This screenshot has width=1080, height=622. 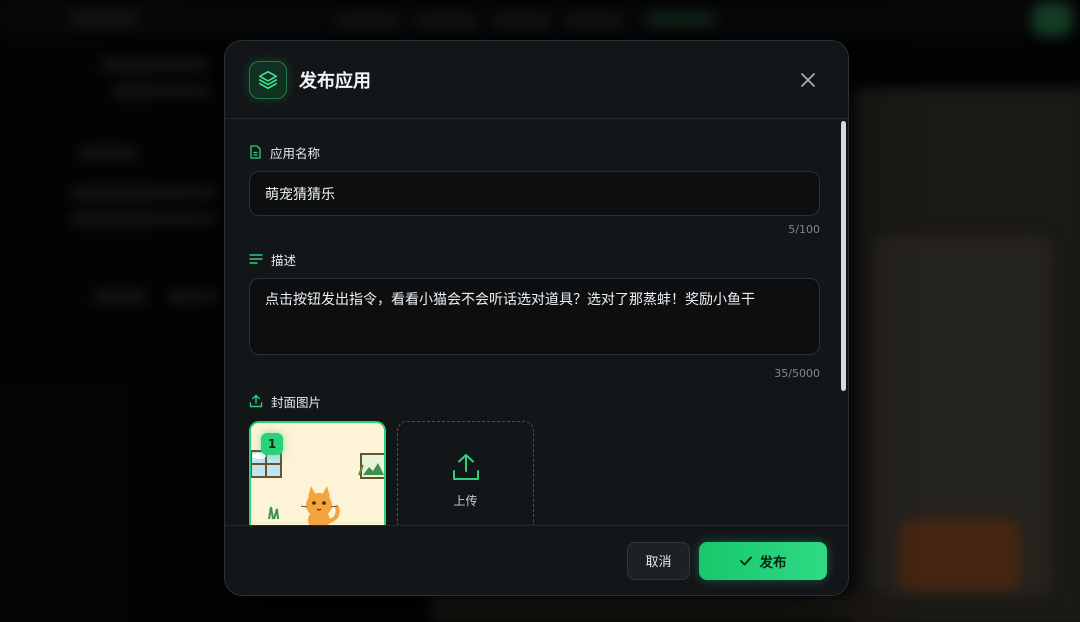 I want to click on scrollbar, so click(x=843, y=256).